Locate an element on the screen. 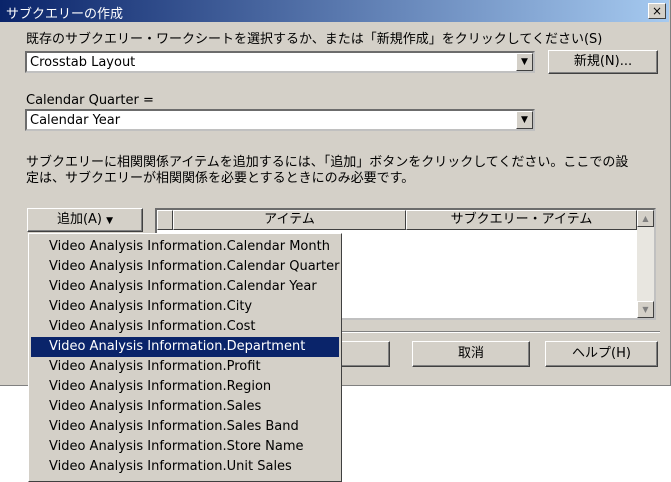  grid-header-item: アイテム is located at coordinates (289, 220).